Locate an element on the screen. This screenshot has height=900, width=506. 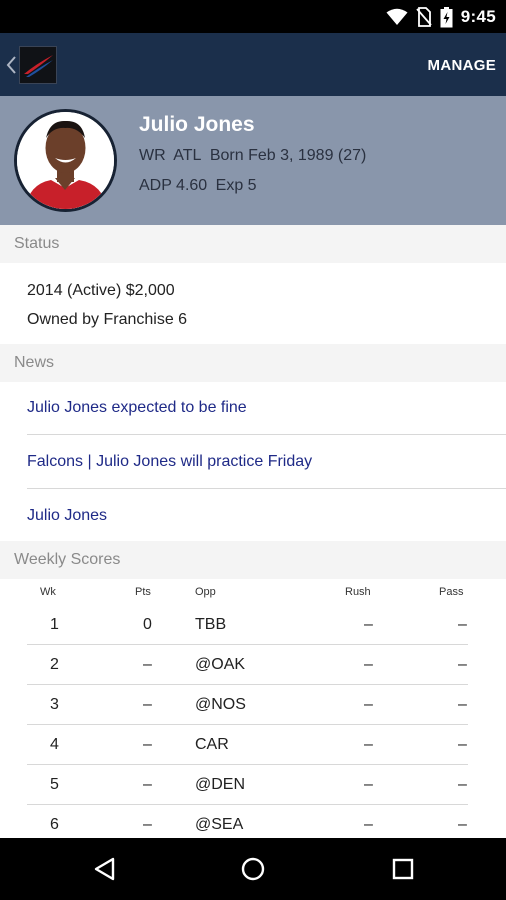
column-header-pass: Pass is located at coordinates (451, 592).